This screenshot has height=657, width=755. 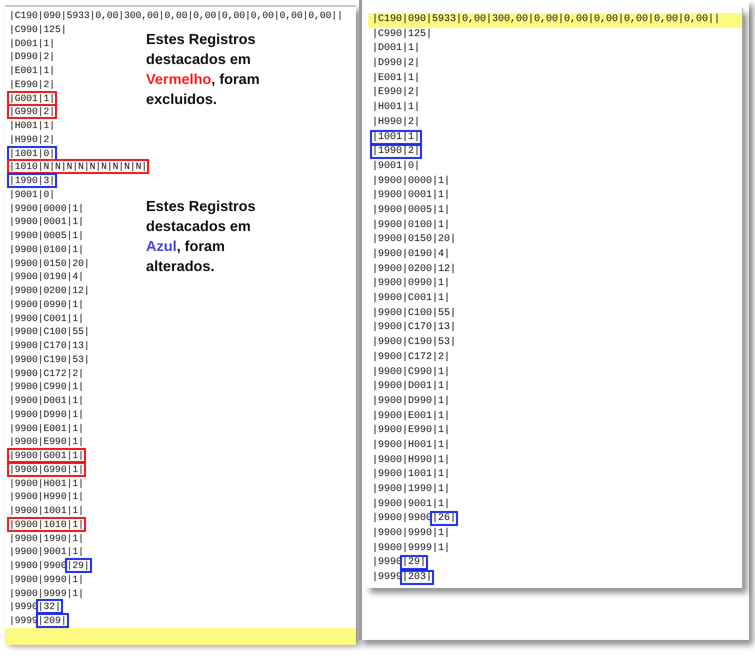 I want to click on marked-code-text: |1990|3|, so click(x=32, y=180).